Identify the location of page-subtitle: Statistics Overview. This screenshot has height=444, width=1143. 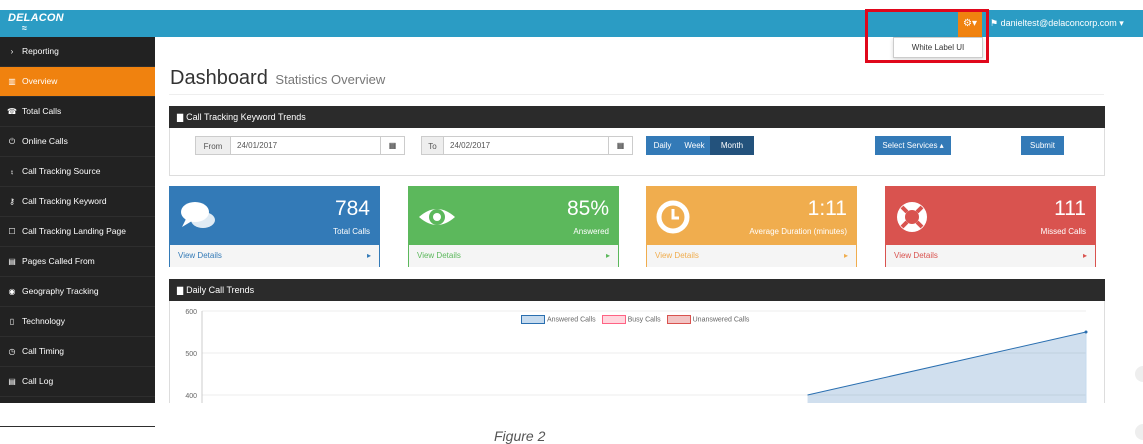
(330, 79).